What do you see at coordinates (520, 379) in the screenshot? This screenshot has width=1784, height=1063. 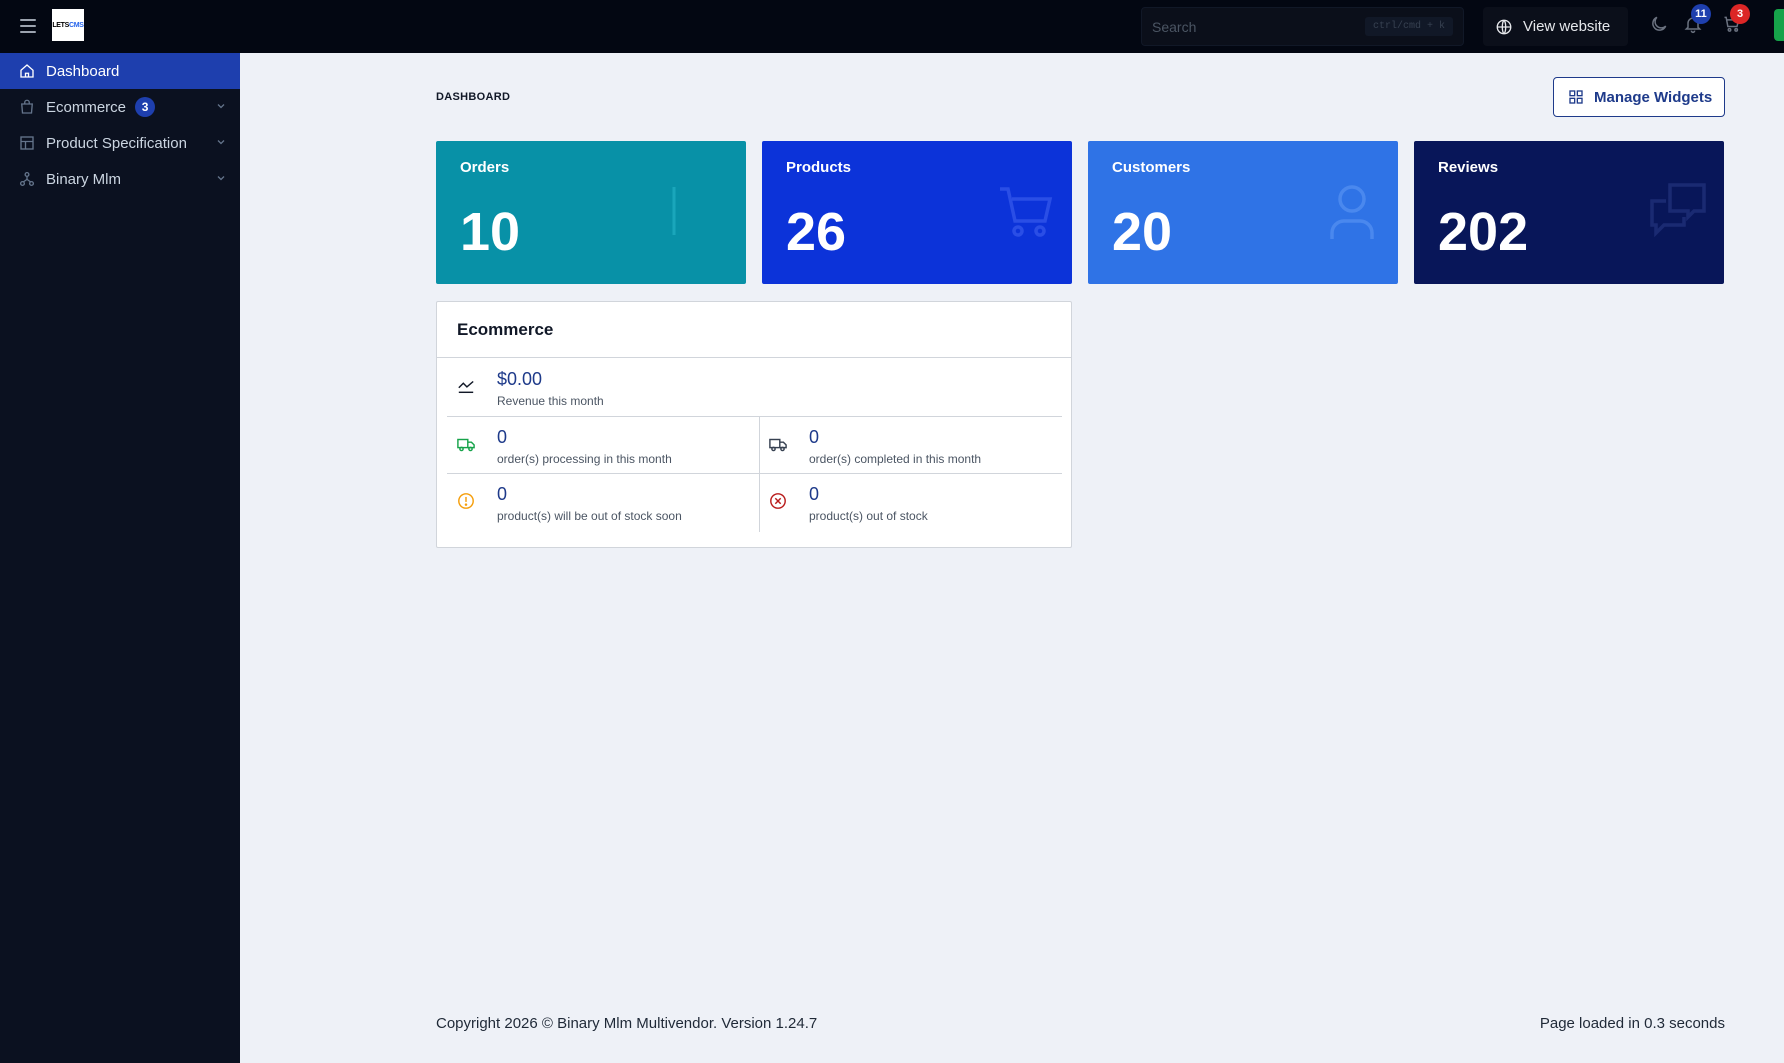 I see `revenue-value: $0.00` at bounding box center [520, 379].